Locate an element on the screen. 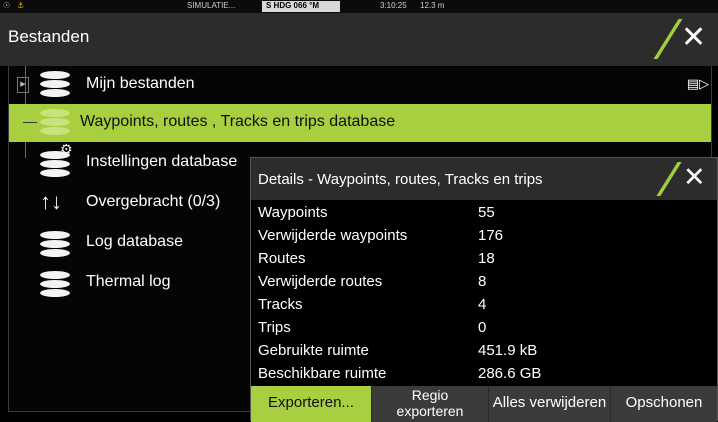 This screenshot has height=422, width=718. detail-row-trips: Trips 0 is located at coordinates (372, 330).